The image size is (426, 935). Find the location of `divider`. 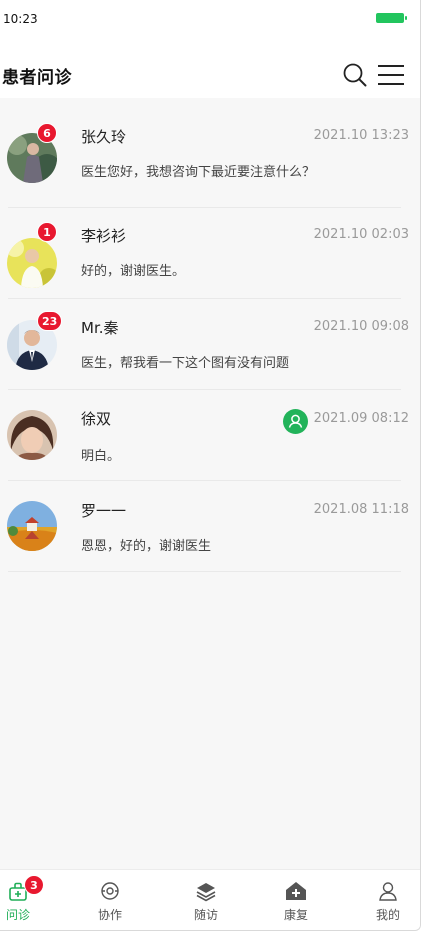

divider is located at coordinates (204, 571).